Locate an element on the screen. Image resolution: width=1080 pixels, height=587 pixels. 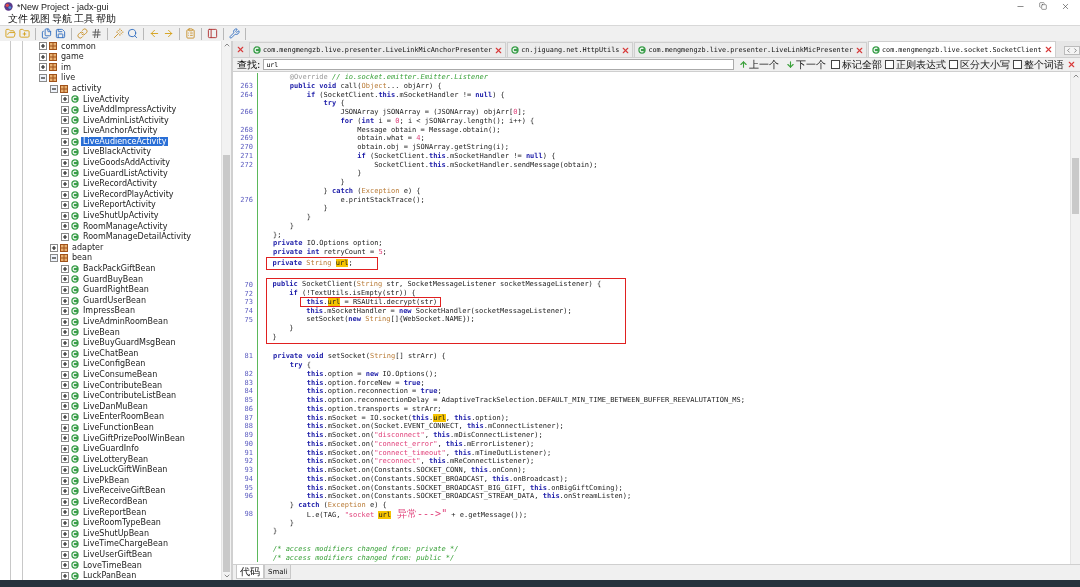
tree-item: GuardRightBean is located at coordinates (116, 290).